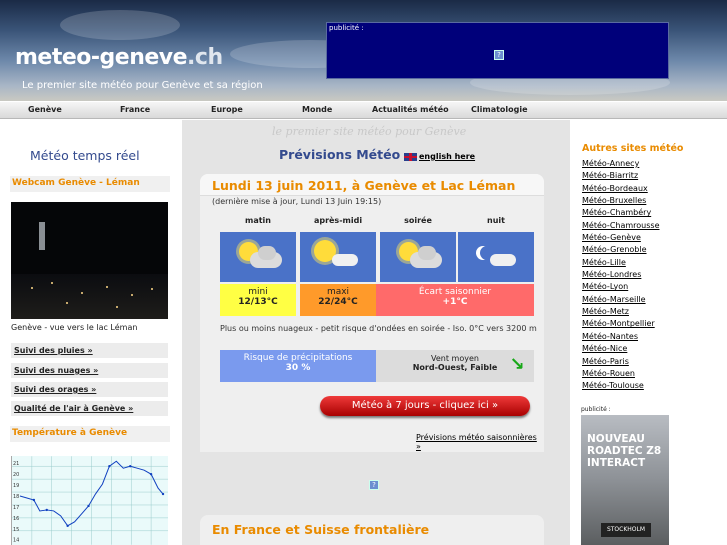  What do you see at coordinates (621, 201) in the screenshot?
I see `site-link: Météo-Bruxelles` at bounding box center [621, 201].